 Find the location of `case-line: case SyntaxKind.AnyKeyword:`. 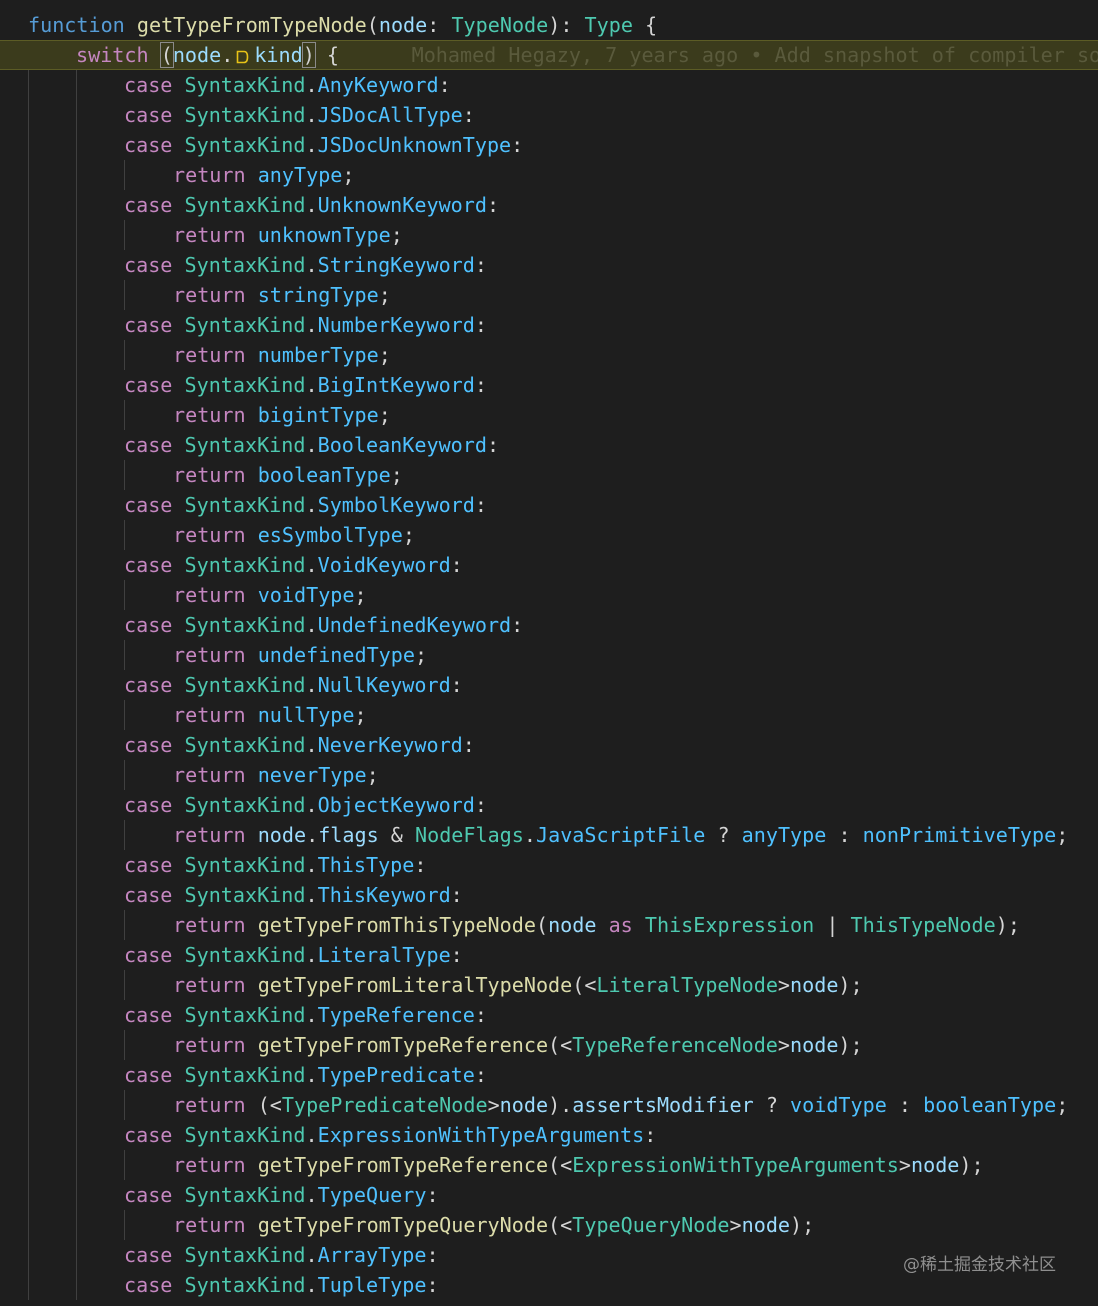

case-line: case SyntaxKind.AnyKeyword: is located at coordinates (549, 85).